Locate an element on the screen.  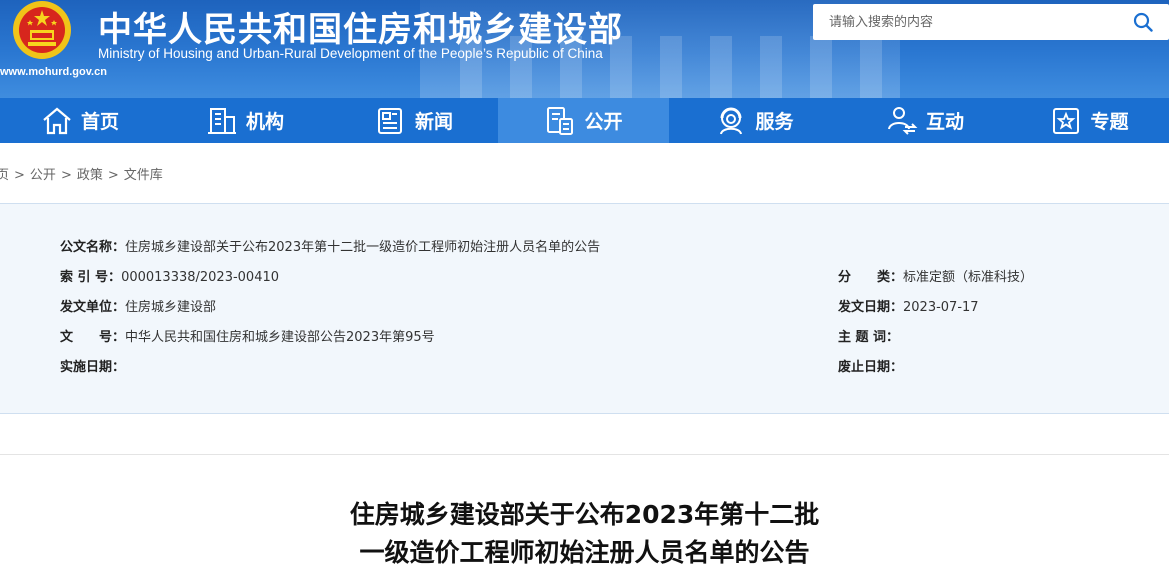
breadcrumb-home: 页 is located at coordinates (4, 175).